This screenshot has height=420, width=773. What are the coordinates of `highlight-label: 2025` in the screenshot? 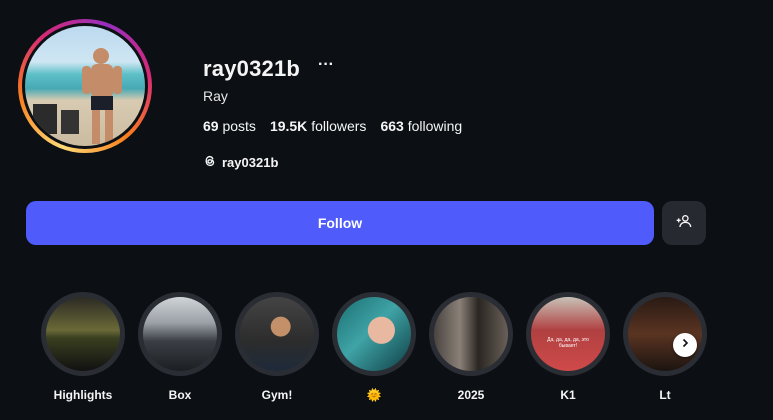 It's located at (471, 395).